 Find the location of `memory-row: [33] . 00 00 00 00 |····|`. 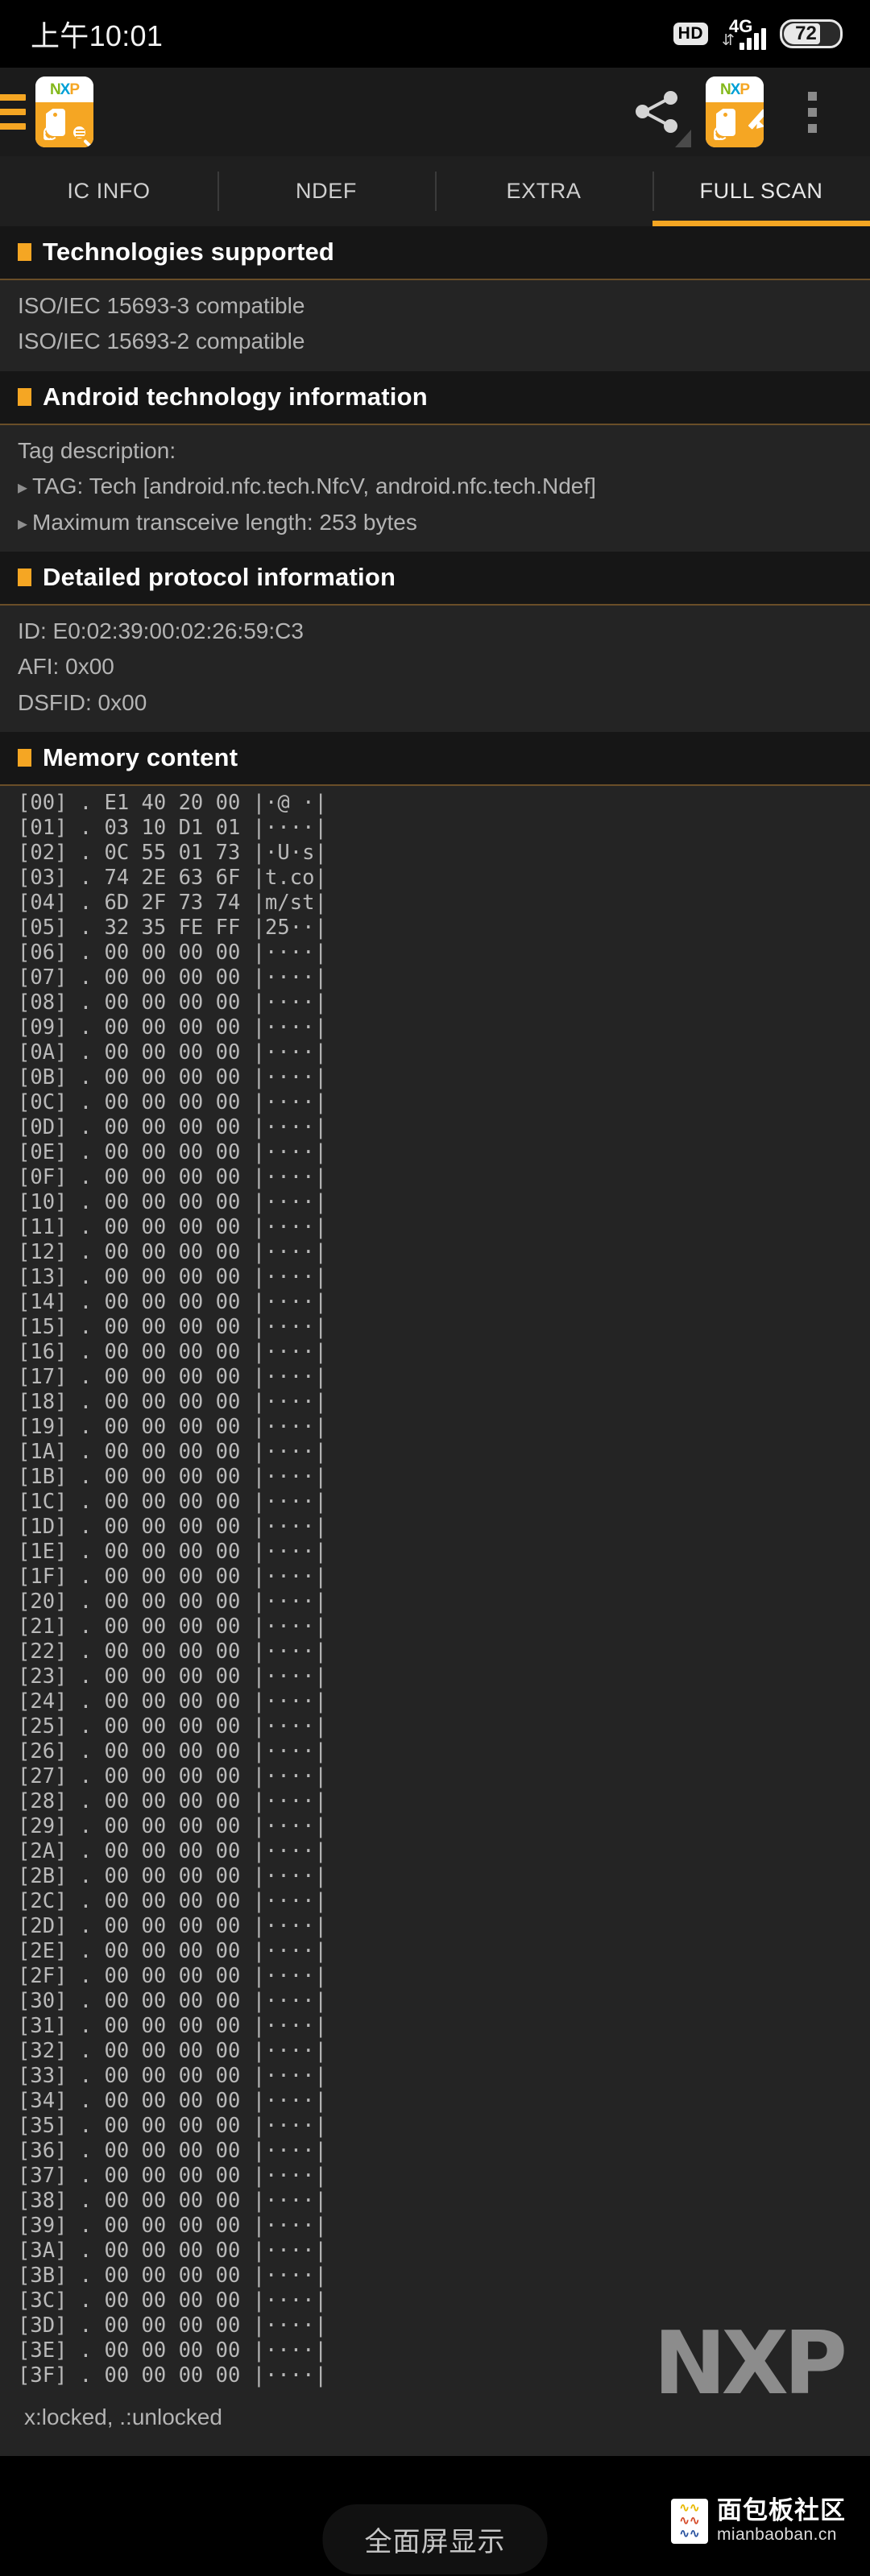

memory-row: [33] . 00 00 00 00 |····| is located at coordinates (172, 2077).